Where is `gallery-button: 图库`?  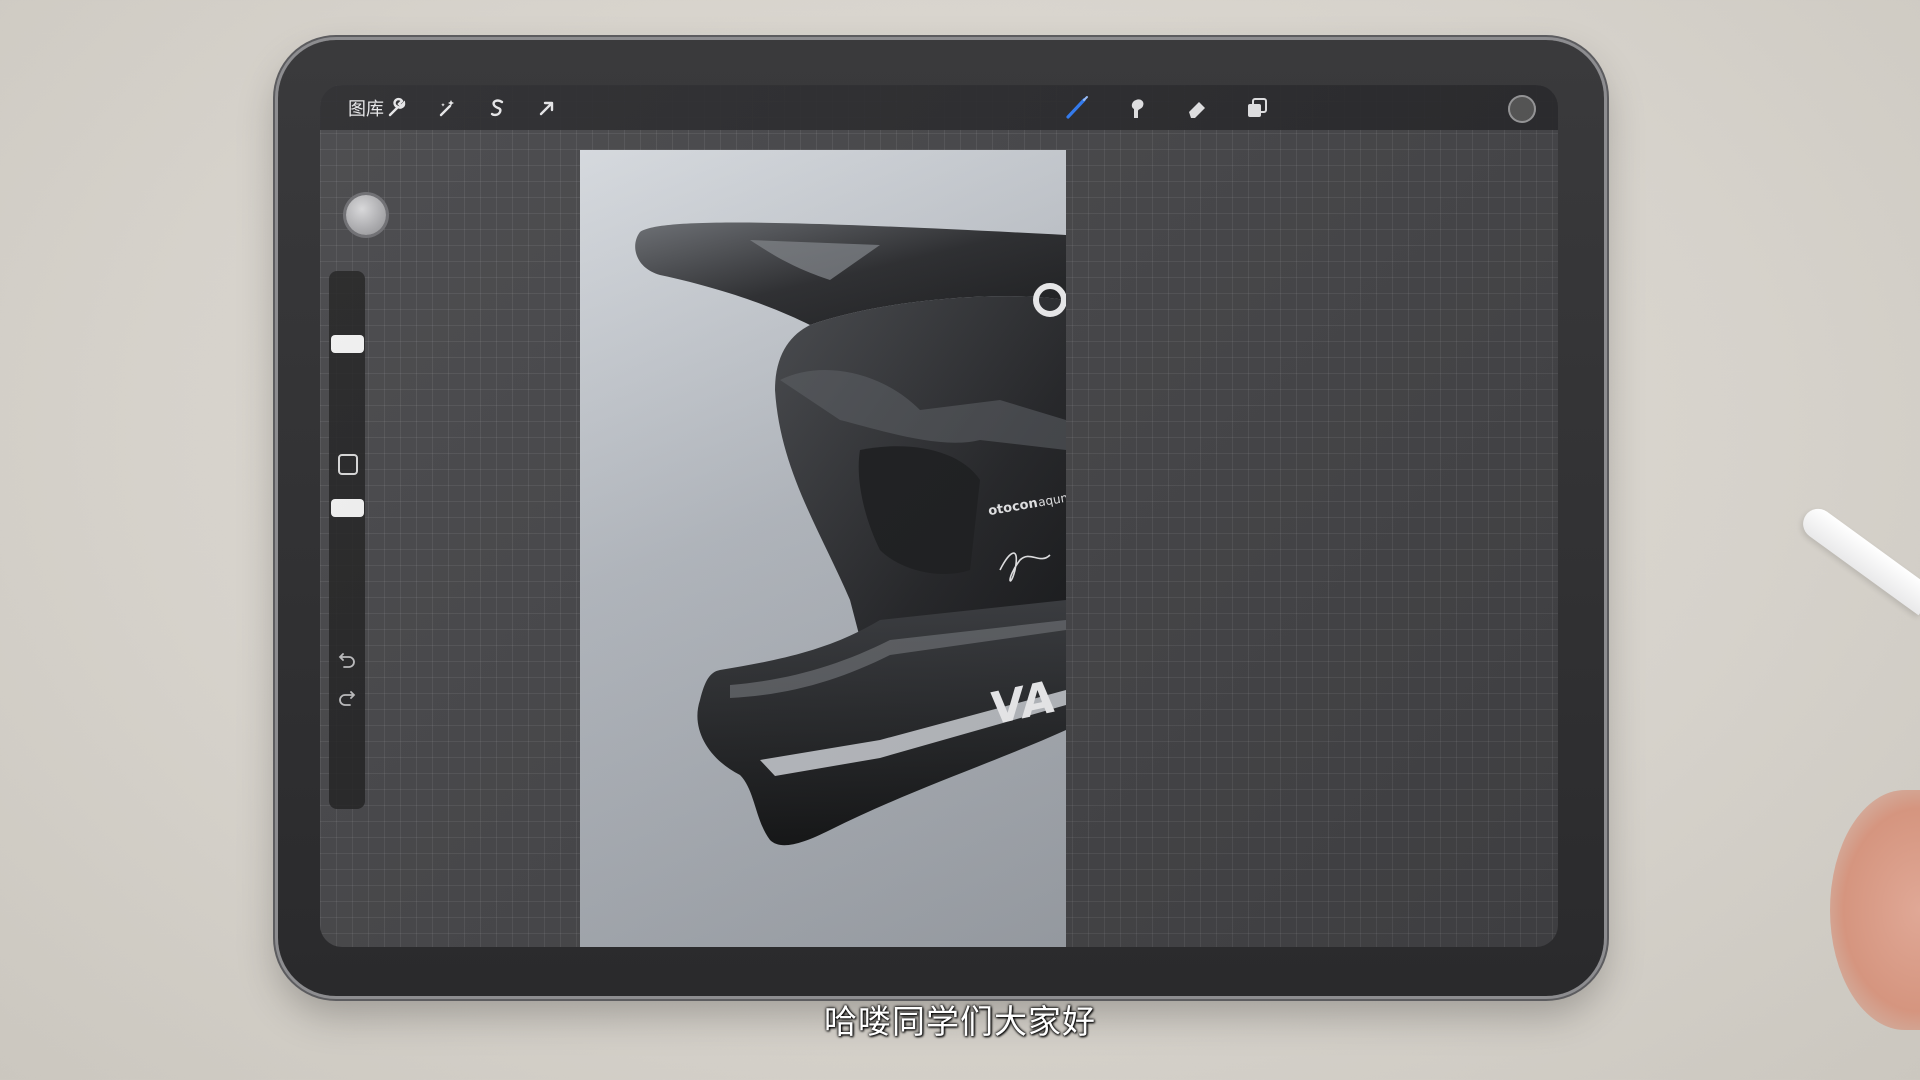
gallery-button: 图库 is located at coordinates (366, 108).